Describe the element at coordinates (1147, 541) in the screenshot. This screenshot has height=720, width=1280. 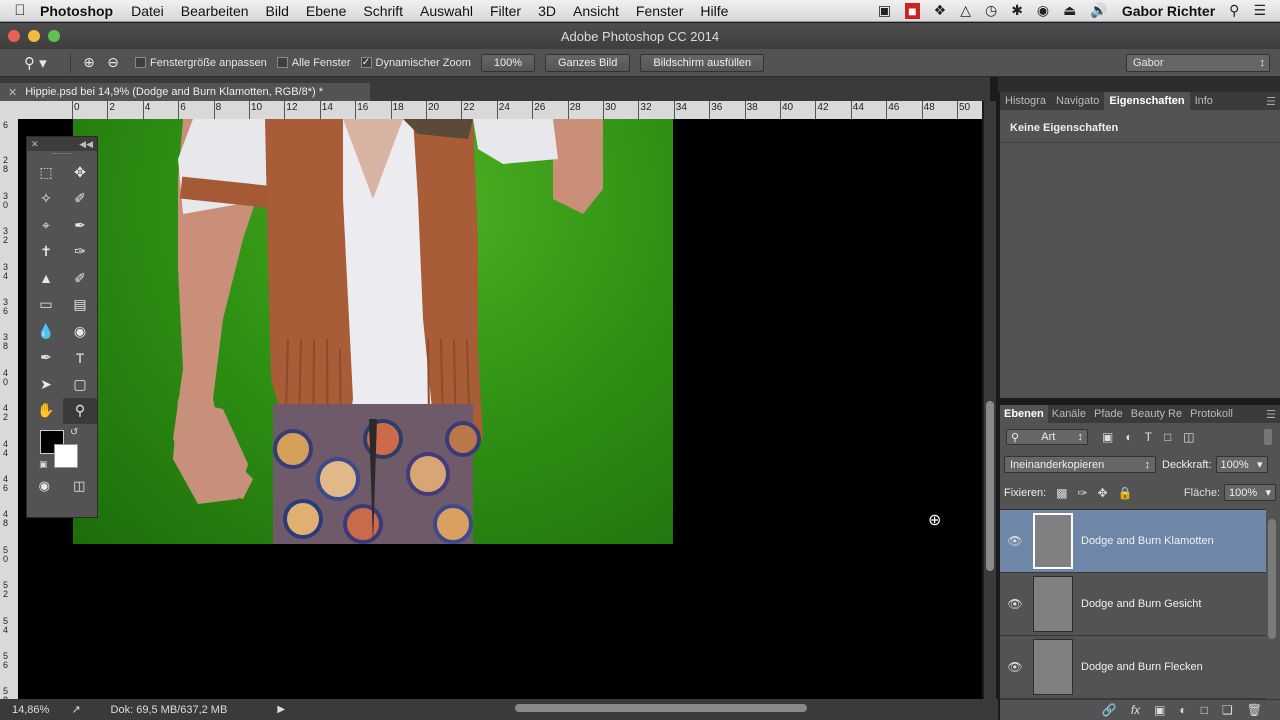
I see `layer-name: Dodge and Burn Klamotten` at that location.